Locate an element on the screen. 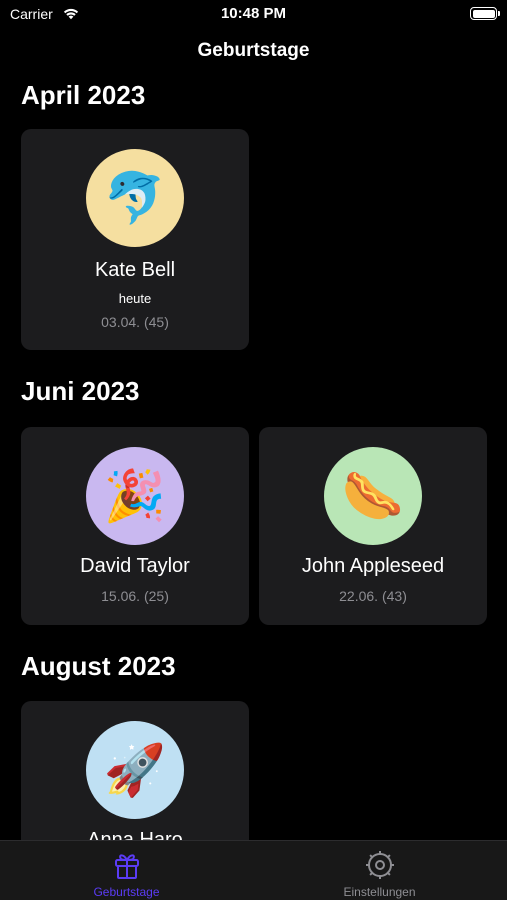  tab-einstellungen: Einstellungen is located at coordinates (379, 870).